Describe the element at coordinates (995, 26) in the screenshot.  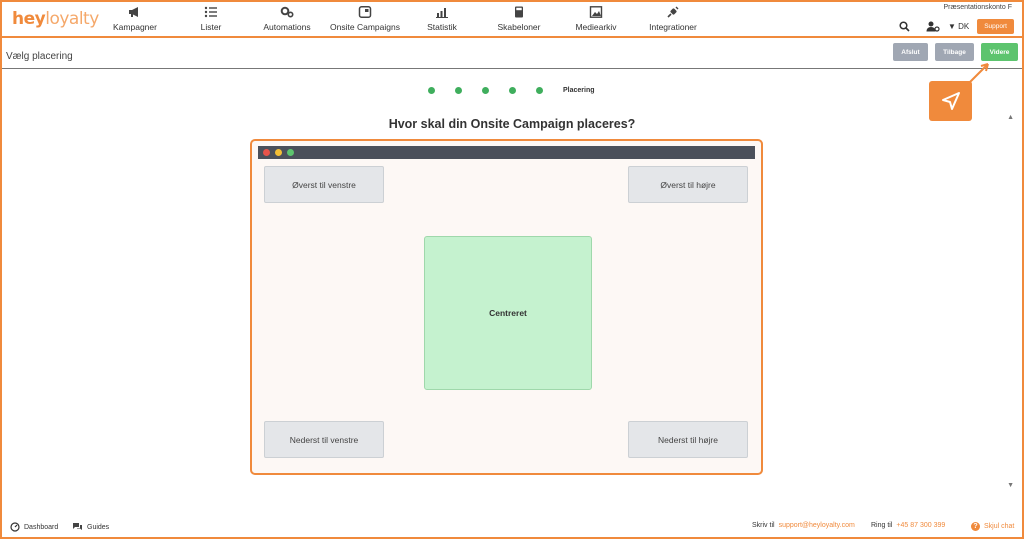
I see `support-button: Support` at that location.